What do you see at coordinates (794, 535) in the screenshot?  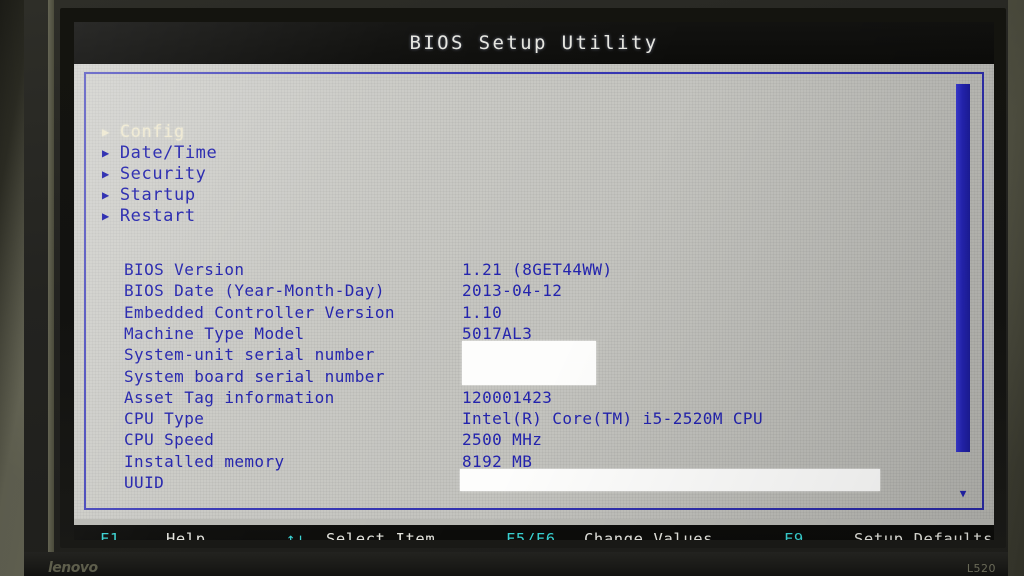 I see `help-key: F9` at bounding box center [794, 535].